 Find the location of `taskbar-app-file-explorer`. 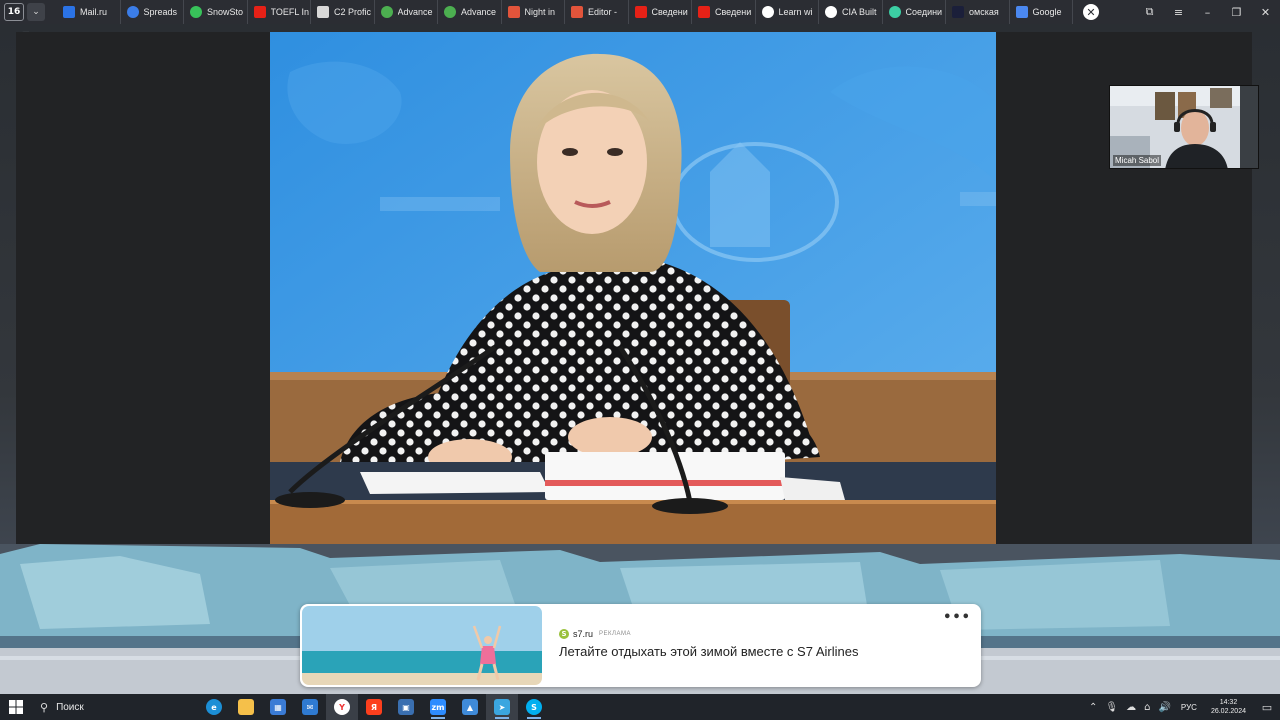

taskbar-app-file-explorer is located at coordinates (246, 707).